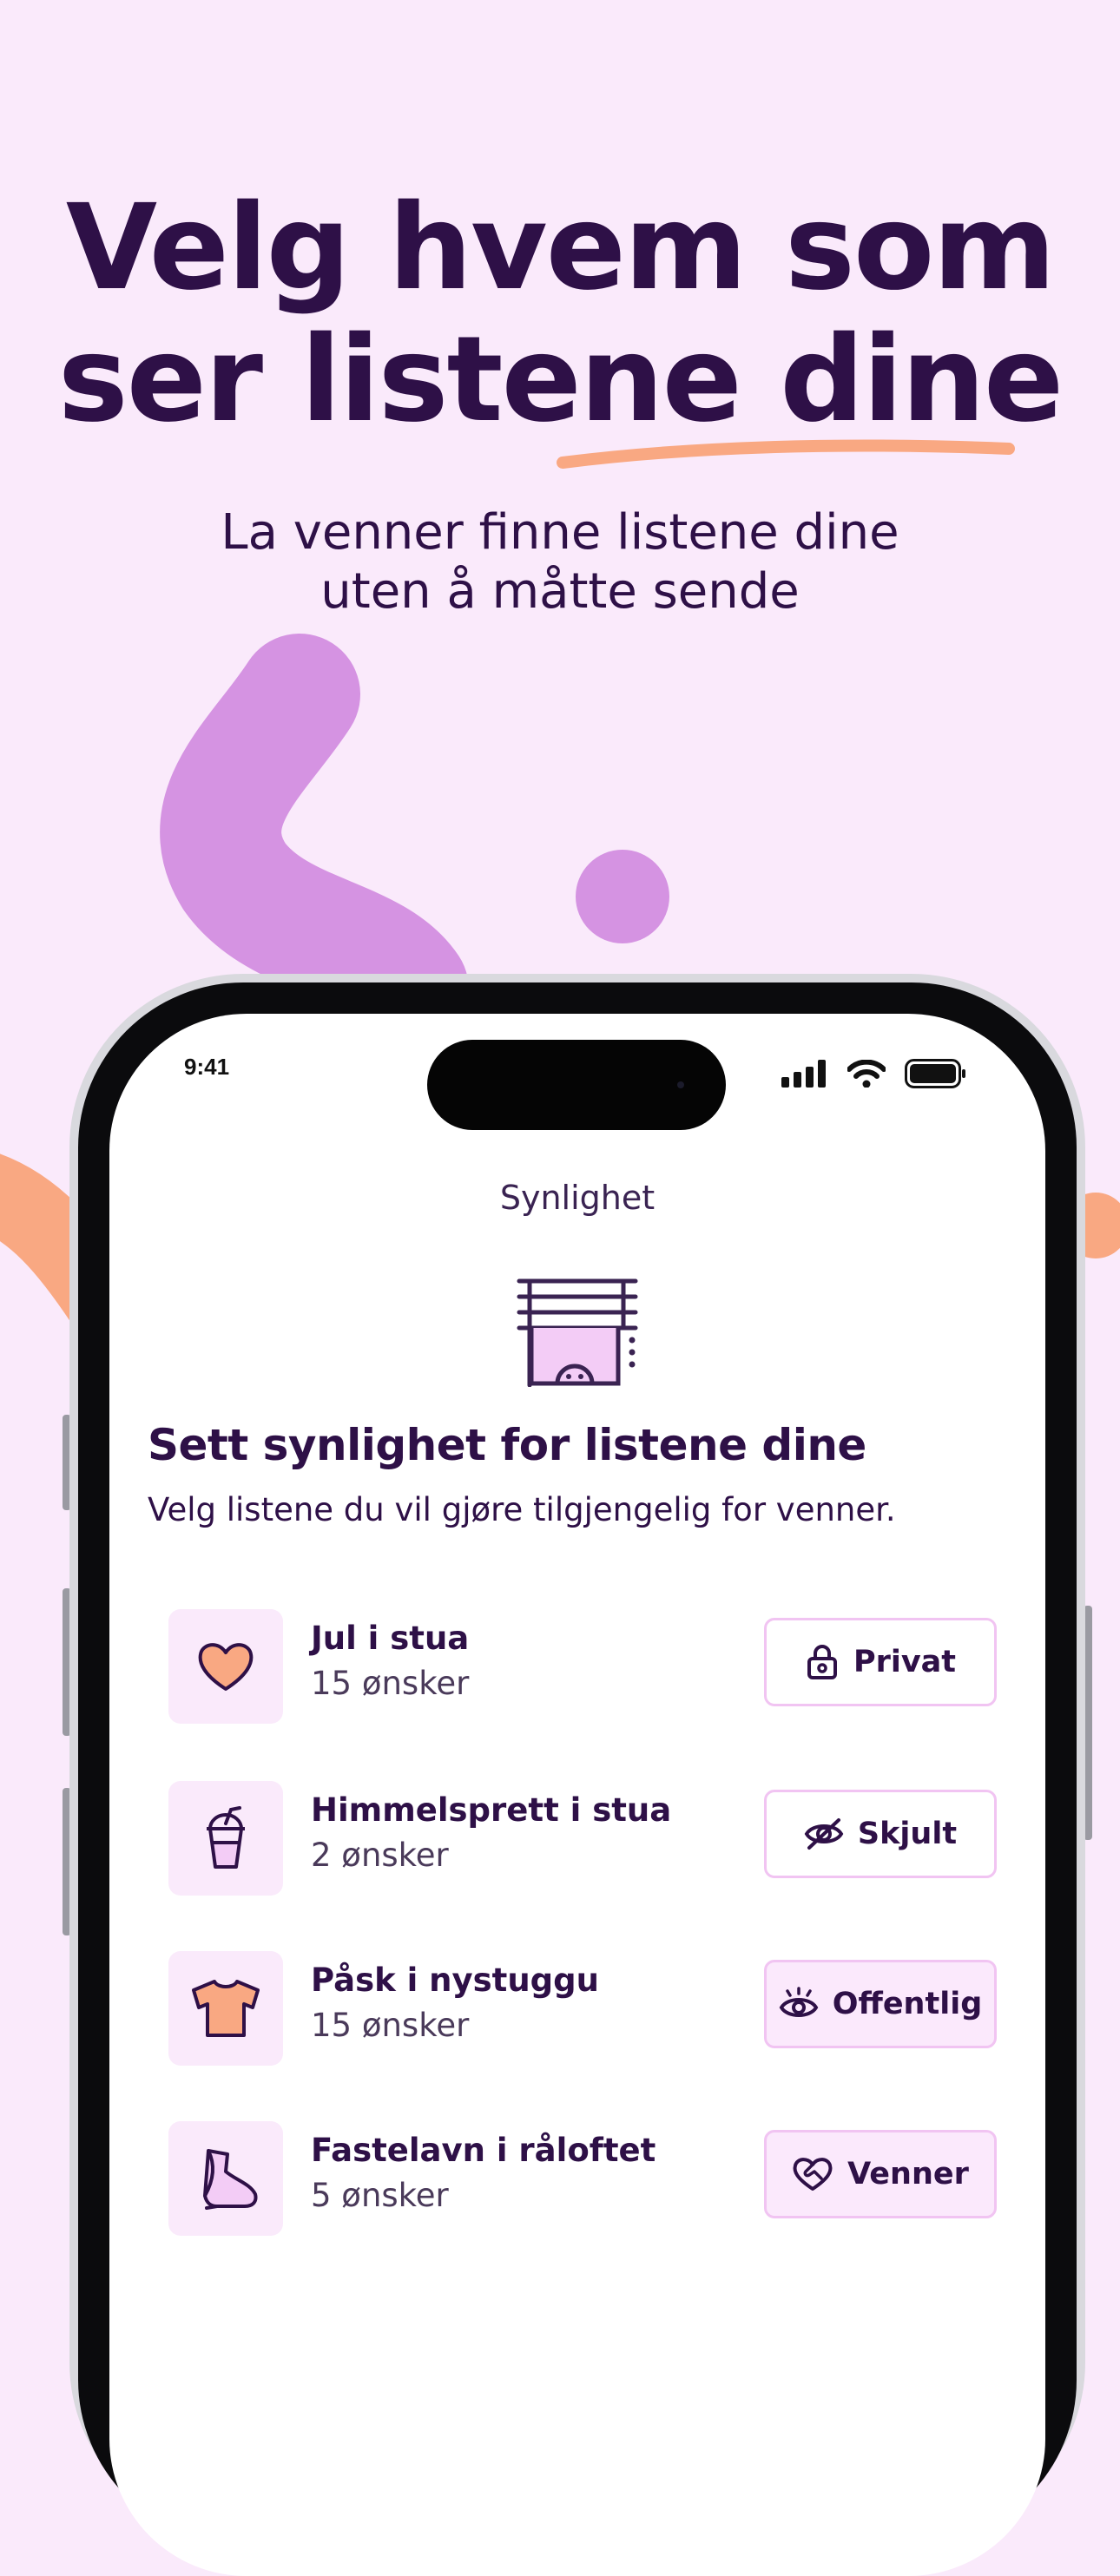  I want to click on list-name: Påsk i nystuggu, so click(455, 1980).